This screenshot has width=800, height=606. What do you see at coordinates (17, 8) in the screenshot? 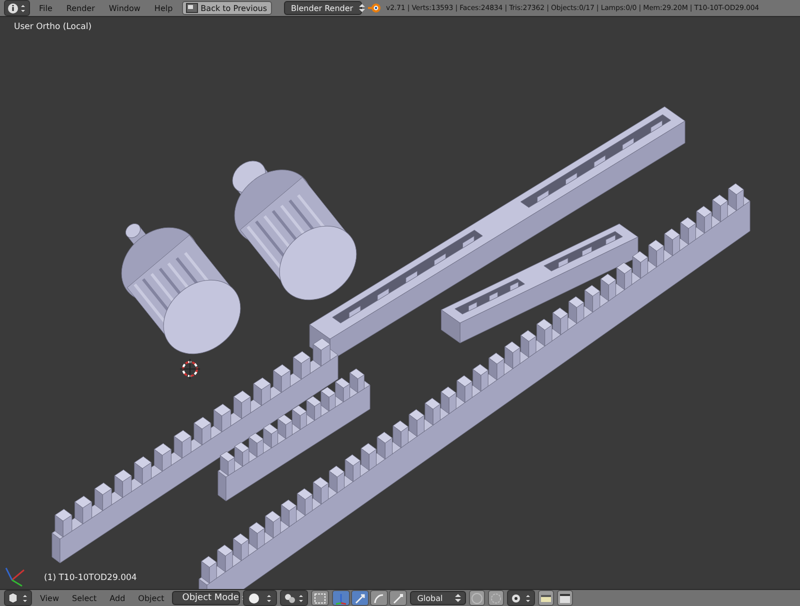
I see `info-icon` at bounding box center [17, 8].